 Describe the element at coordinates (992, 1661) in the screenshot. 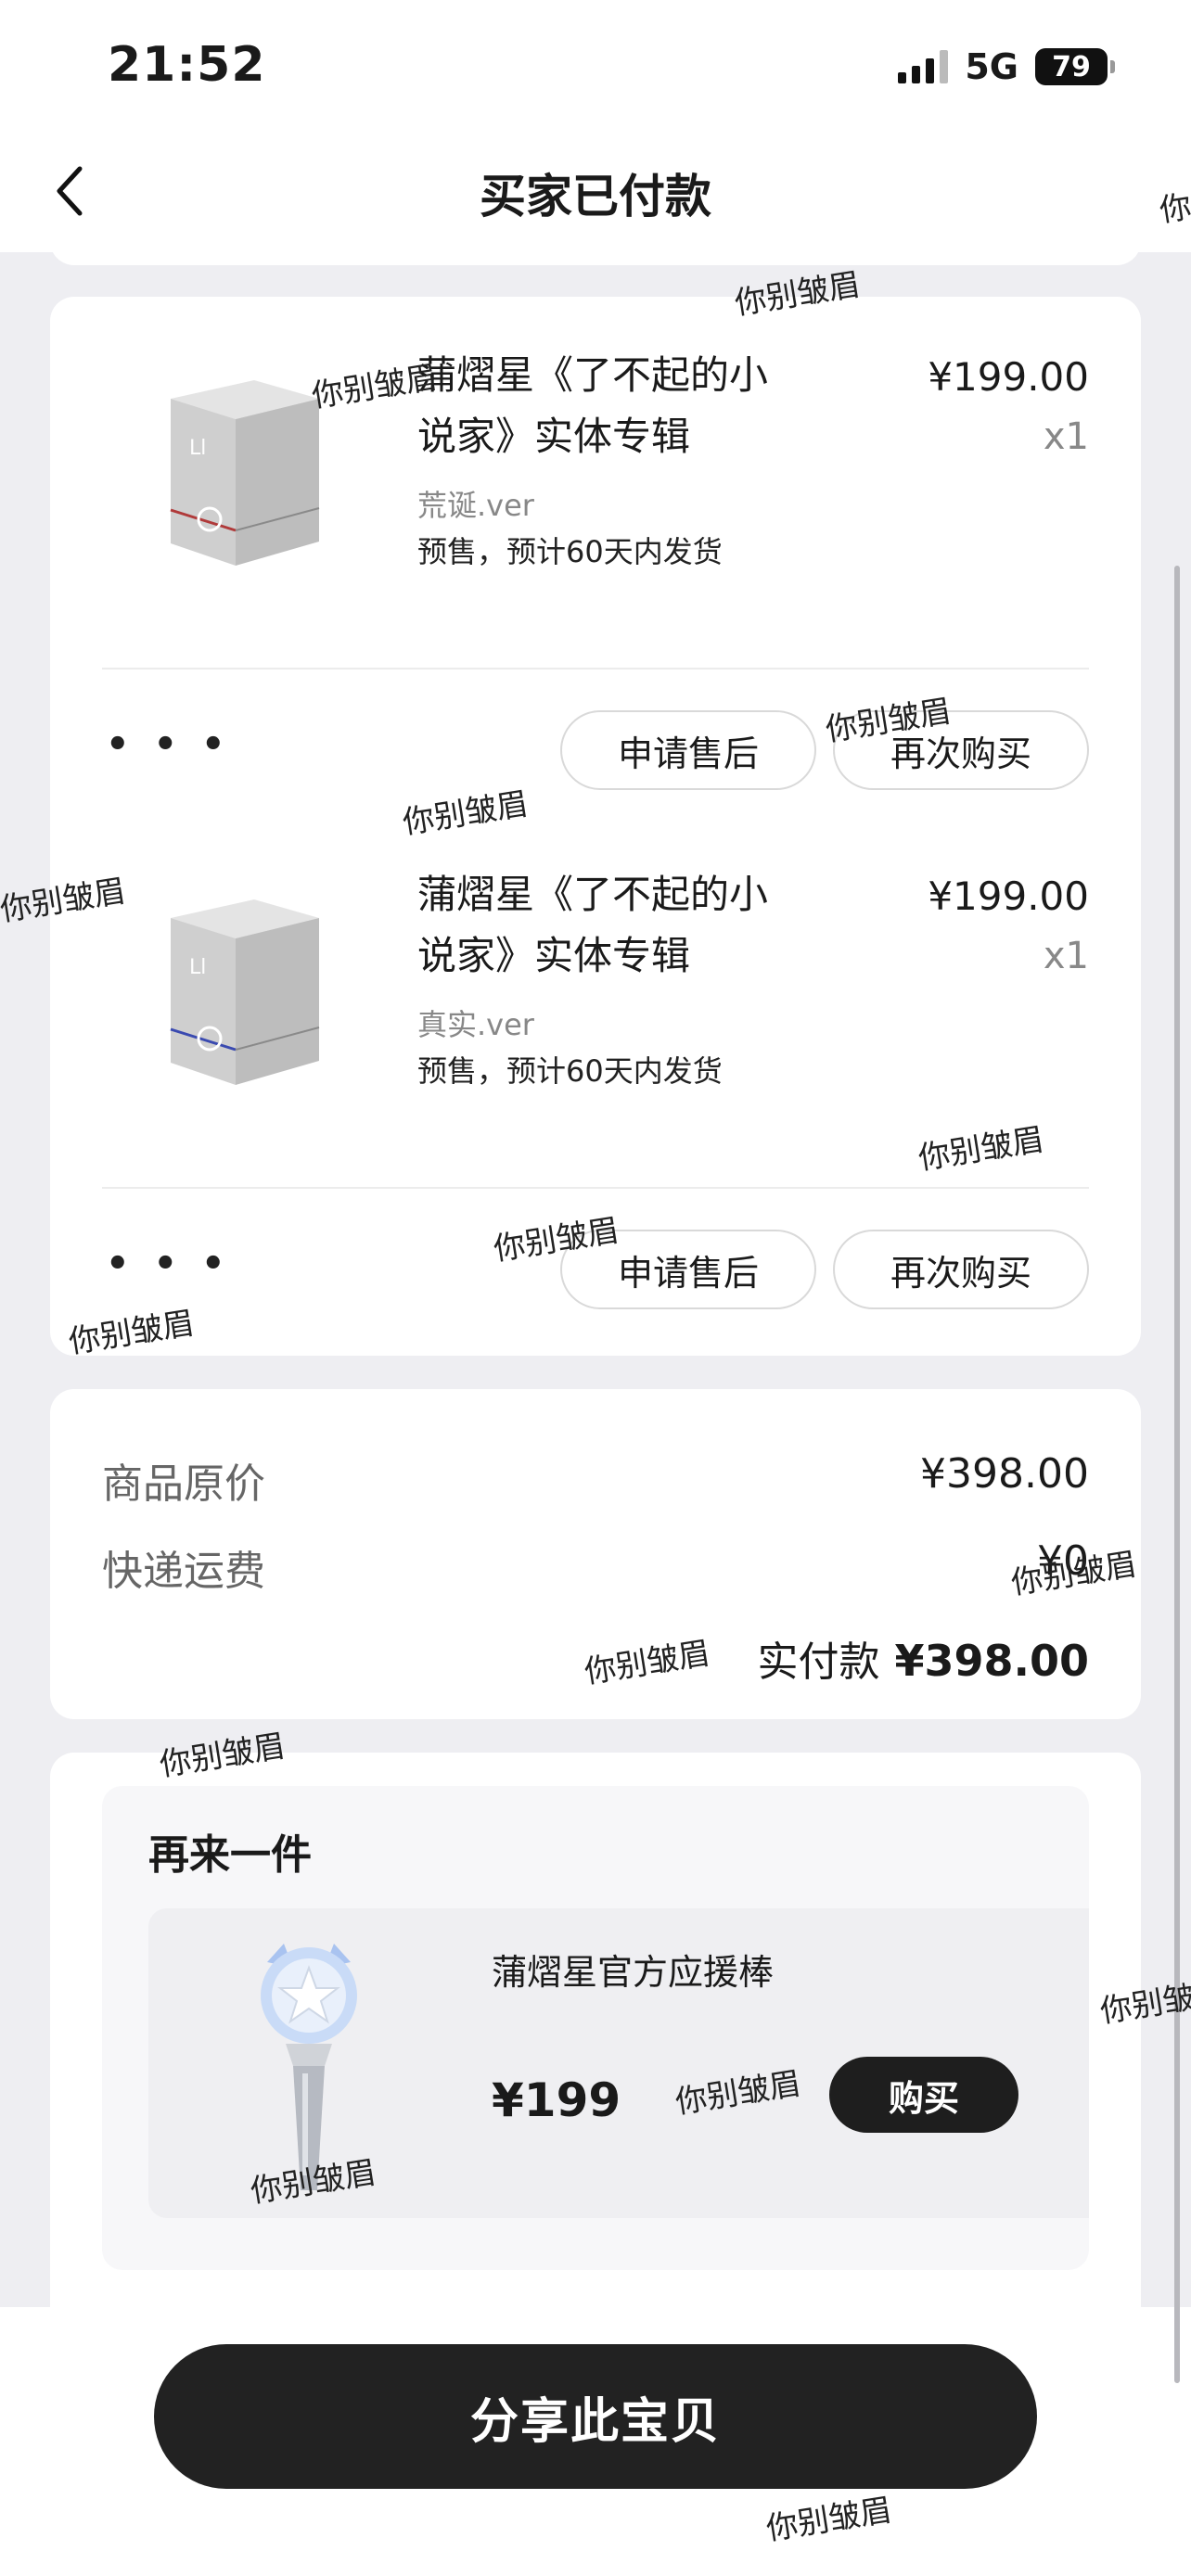

I see `paid-amount: ¥398.00` at that location.